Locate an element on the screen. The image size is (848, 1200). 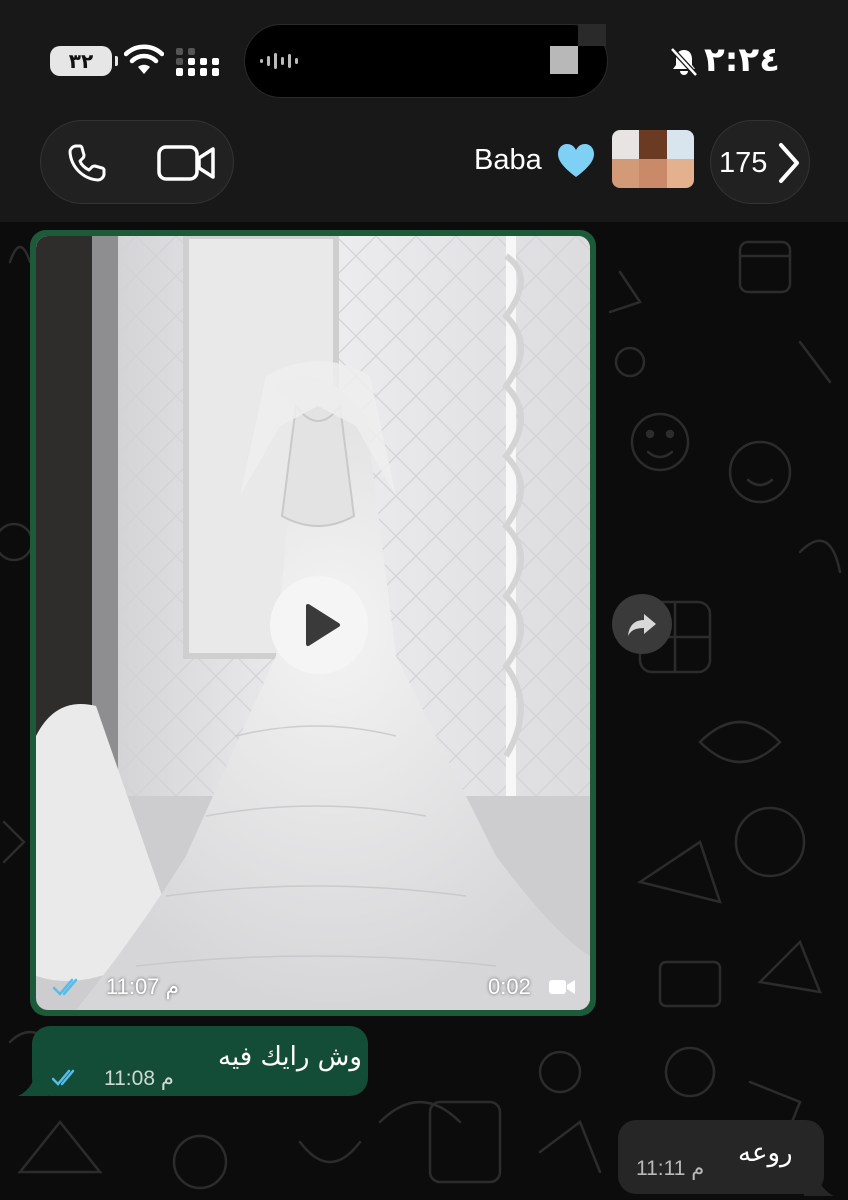
outgoing-message-bubble: وش رايك فيه 11:08 م is located at coordinates (200, 1061).